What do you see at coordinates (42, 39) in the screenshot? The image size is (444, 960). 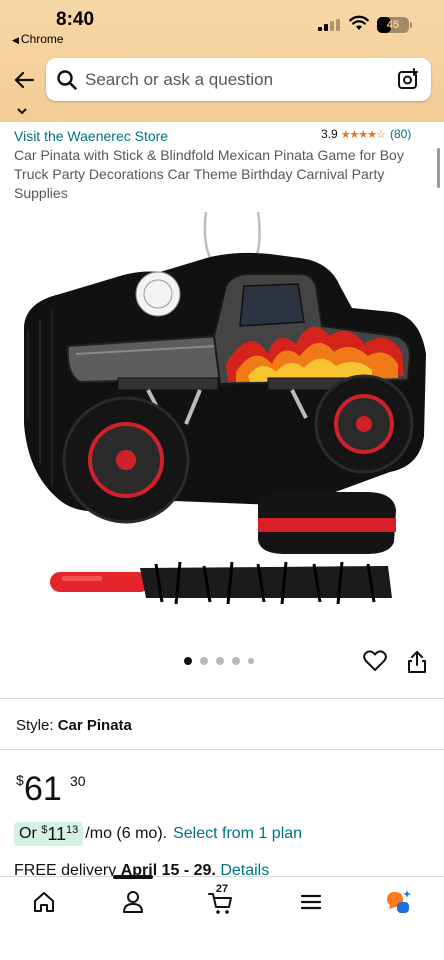 I see `back-app-label: Chrome` at bounding box center [42, 39].